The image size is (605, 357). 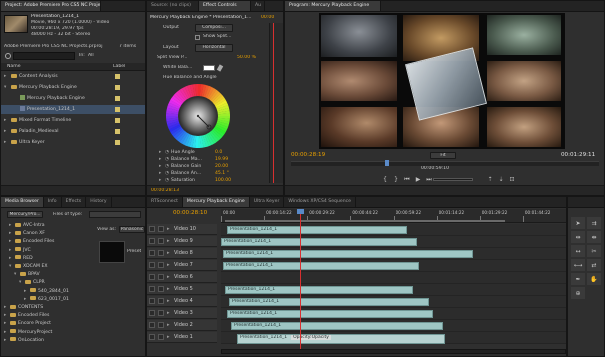 What do you see at coordinates (578, 293) in the screenshot?
I see `zoom-tool-icon: ⊕` at bounding box center [578, 293].